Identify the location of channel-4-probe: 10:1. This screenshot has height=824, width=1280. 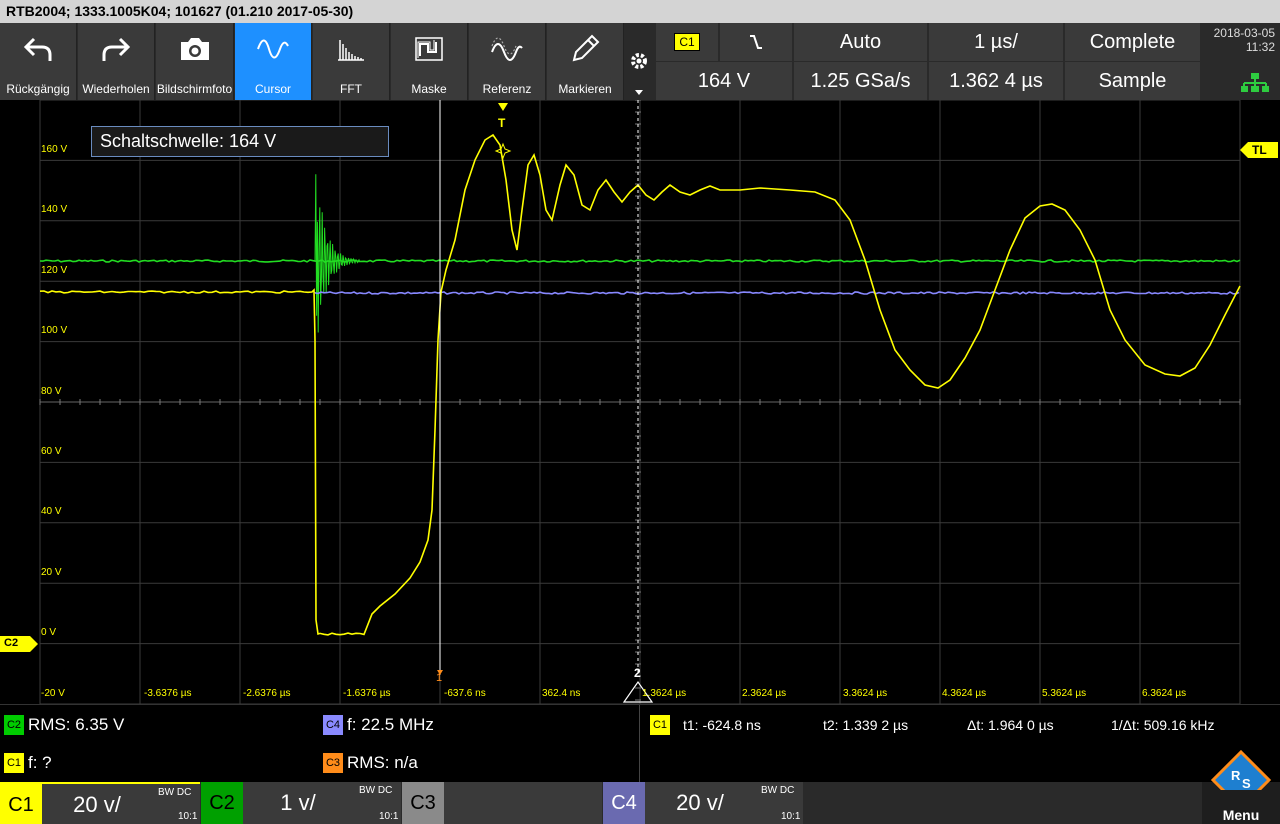
(791, 816).